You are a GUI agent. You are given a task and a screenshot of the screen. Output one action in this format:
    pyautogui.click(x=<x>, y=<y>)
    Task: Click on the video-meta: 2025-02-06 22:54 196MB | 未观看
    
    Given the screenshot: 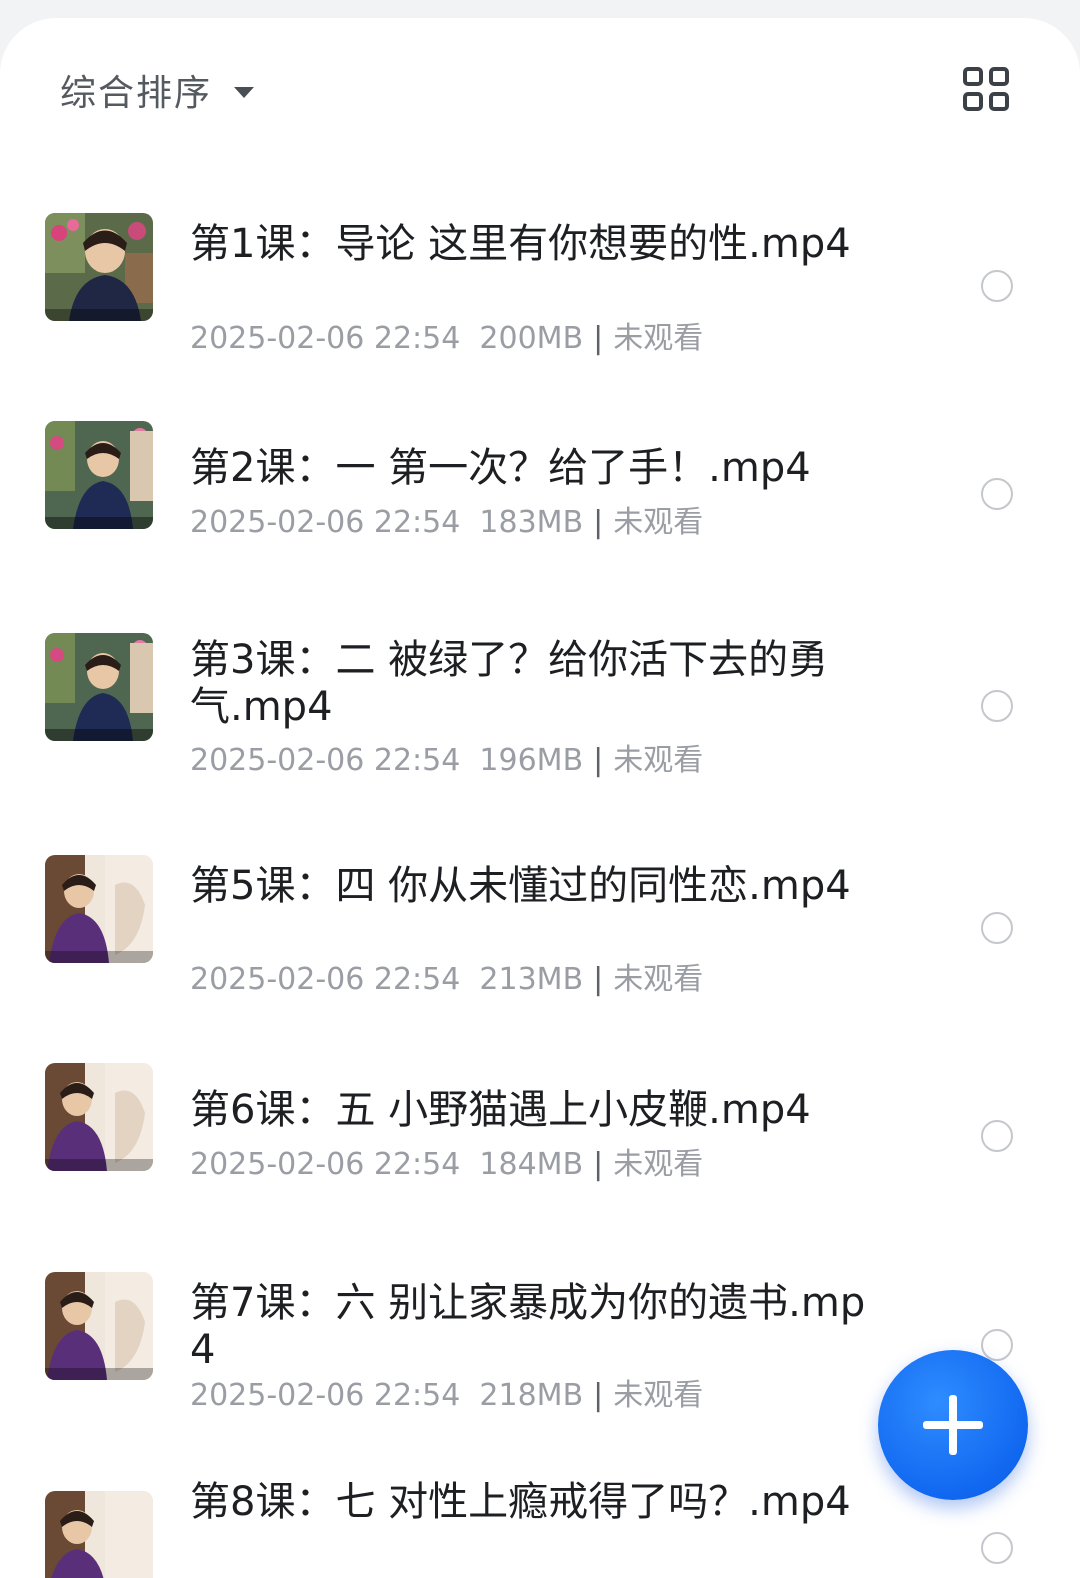 What is the action you would take?
    pyautogui.click(x=446, y=761)
    